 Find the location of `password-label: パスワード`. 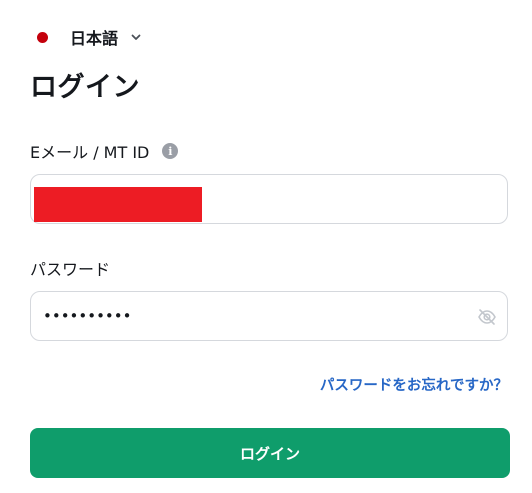

password-label: パスワード is located at coordinates (70, 269).